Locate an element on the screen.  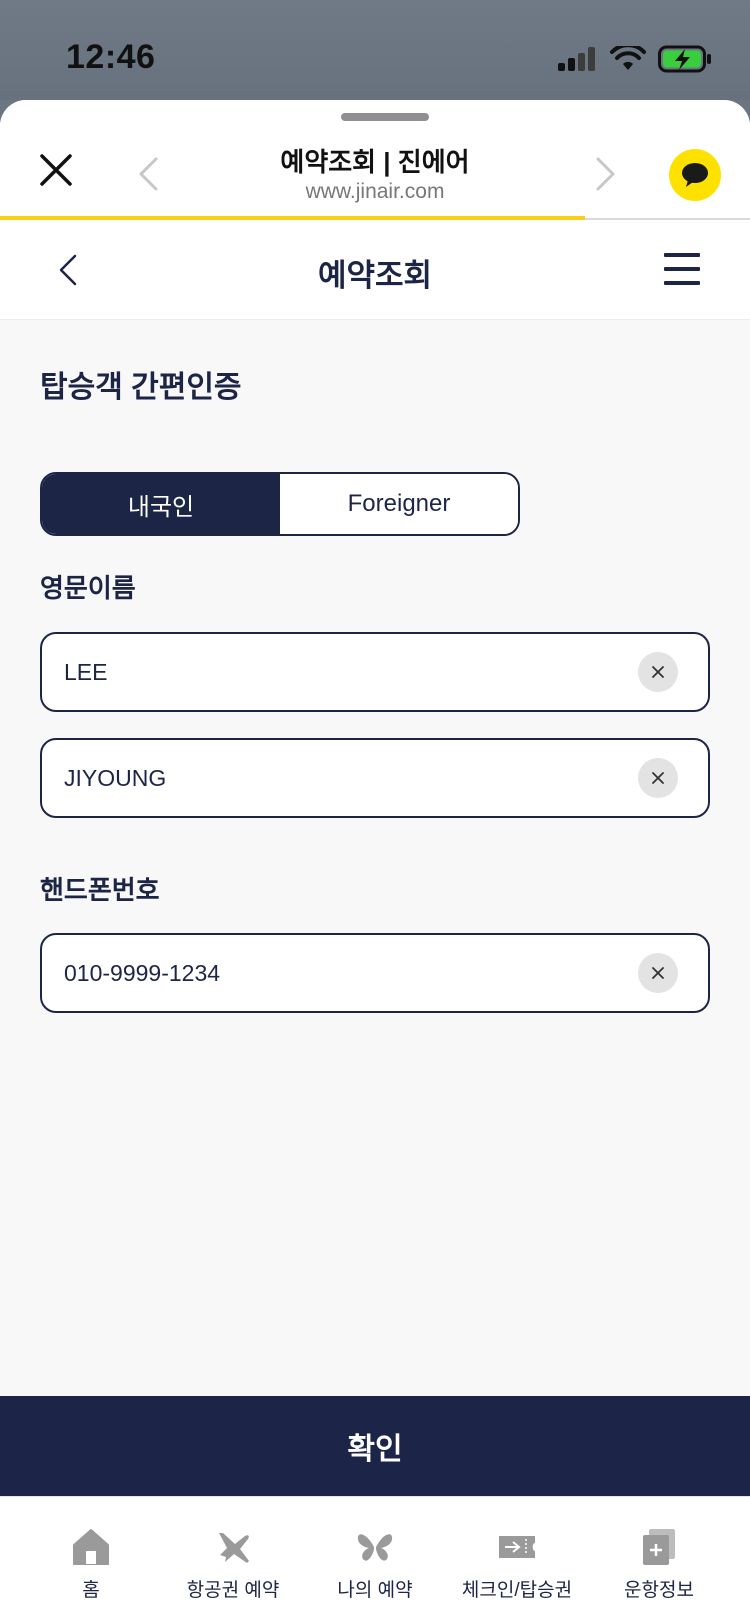
browser-forward-icon is located at coordinates (606, 174).